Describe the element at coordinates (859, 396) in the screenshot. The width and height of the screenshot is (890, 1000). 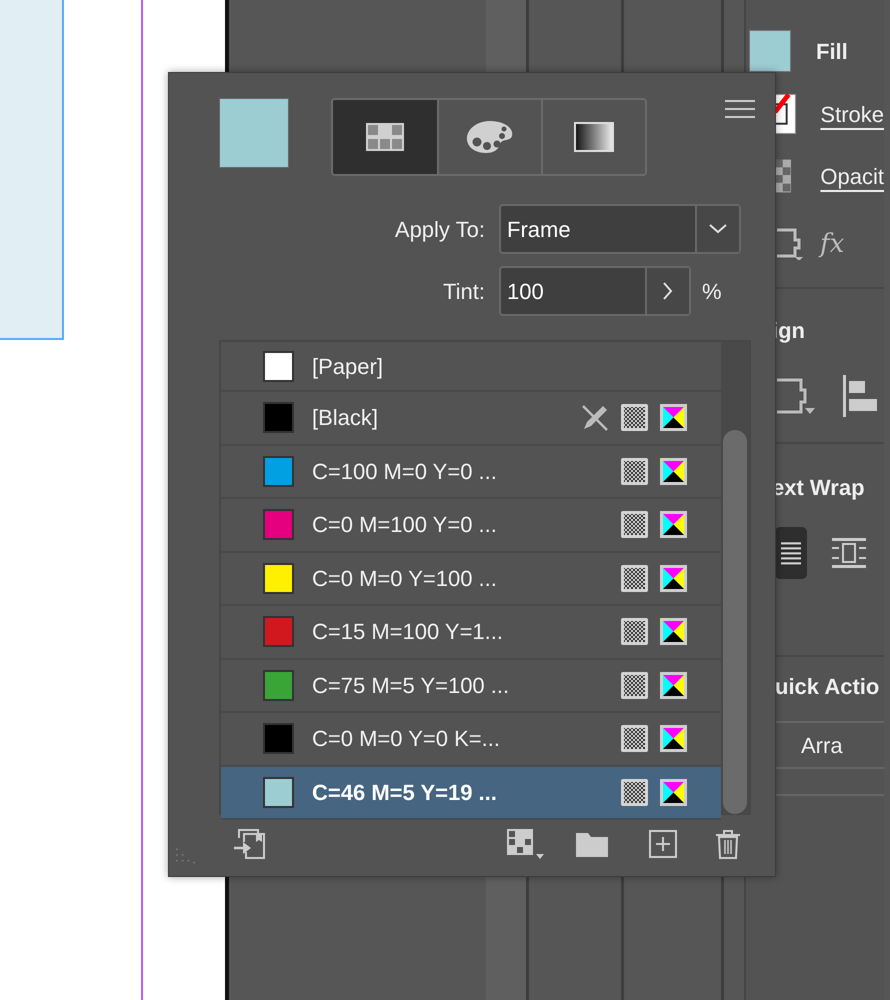
I see `align-left-icon` at that location.